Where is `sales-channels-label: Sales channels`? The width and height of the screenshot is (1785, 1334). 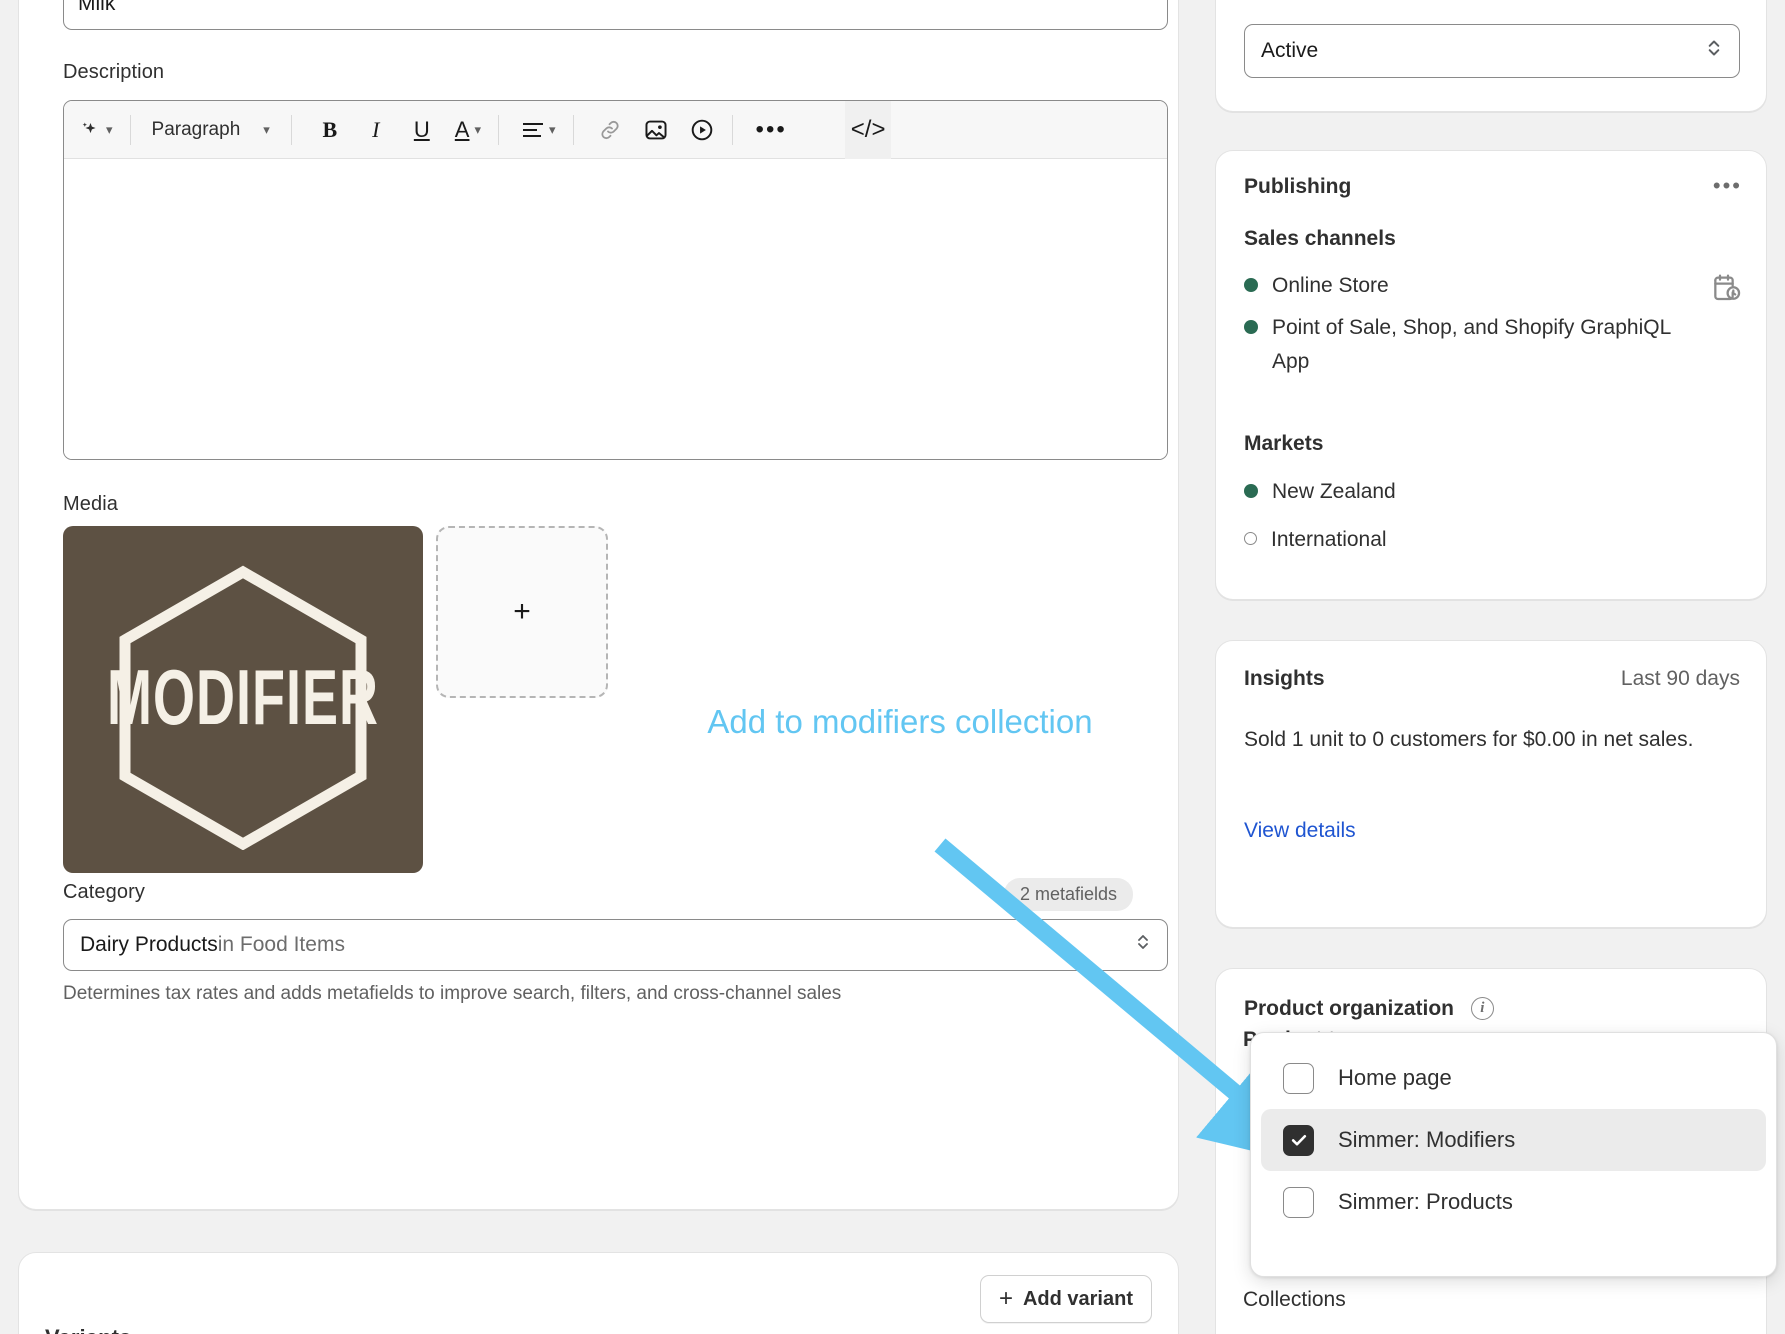
sales-channels-label: Sales channels is located at coordinates (1320, 238).